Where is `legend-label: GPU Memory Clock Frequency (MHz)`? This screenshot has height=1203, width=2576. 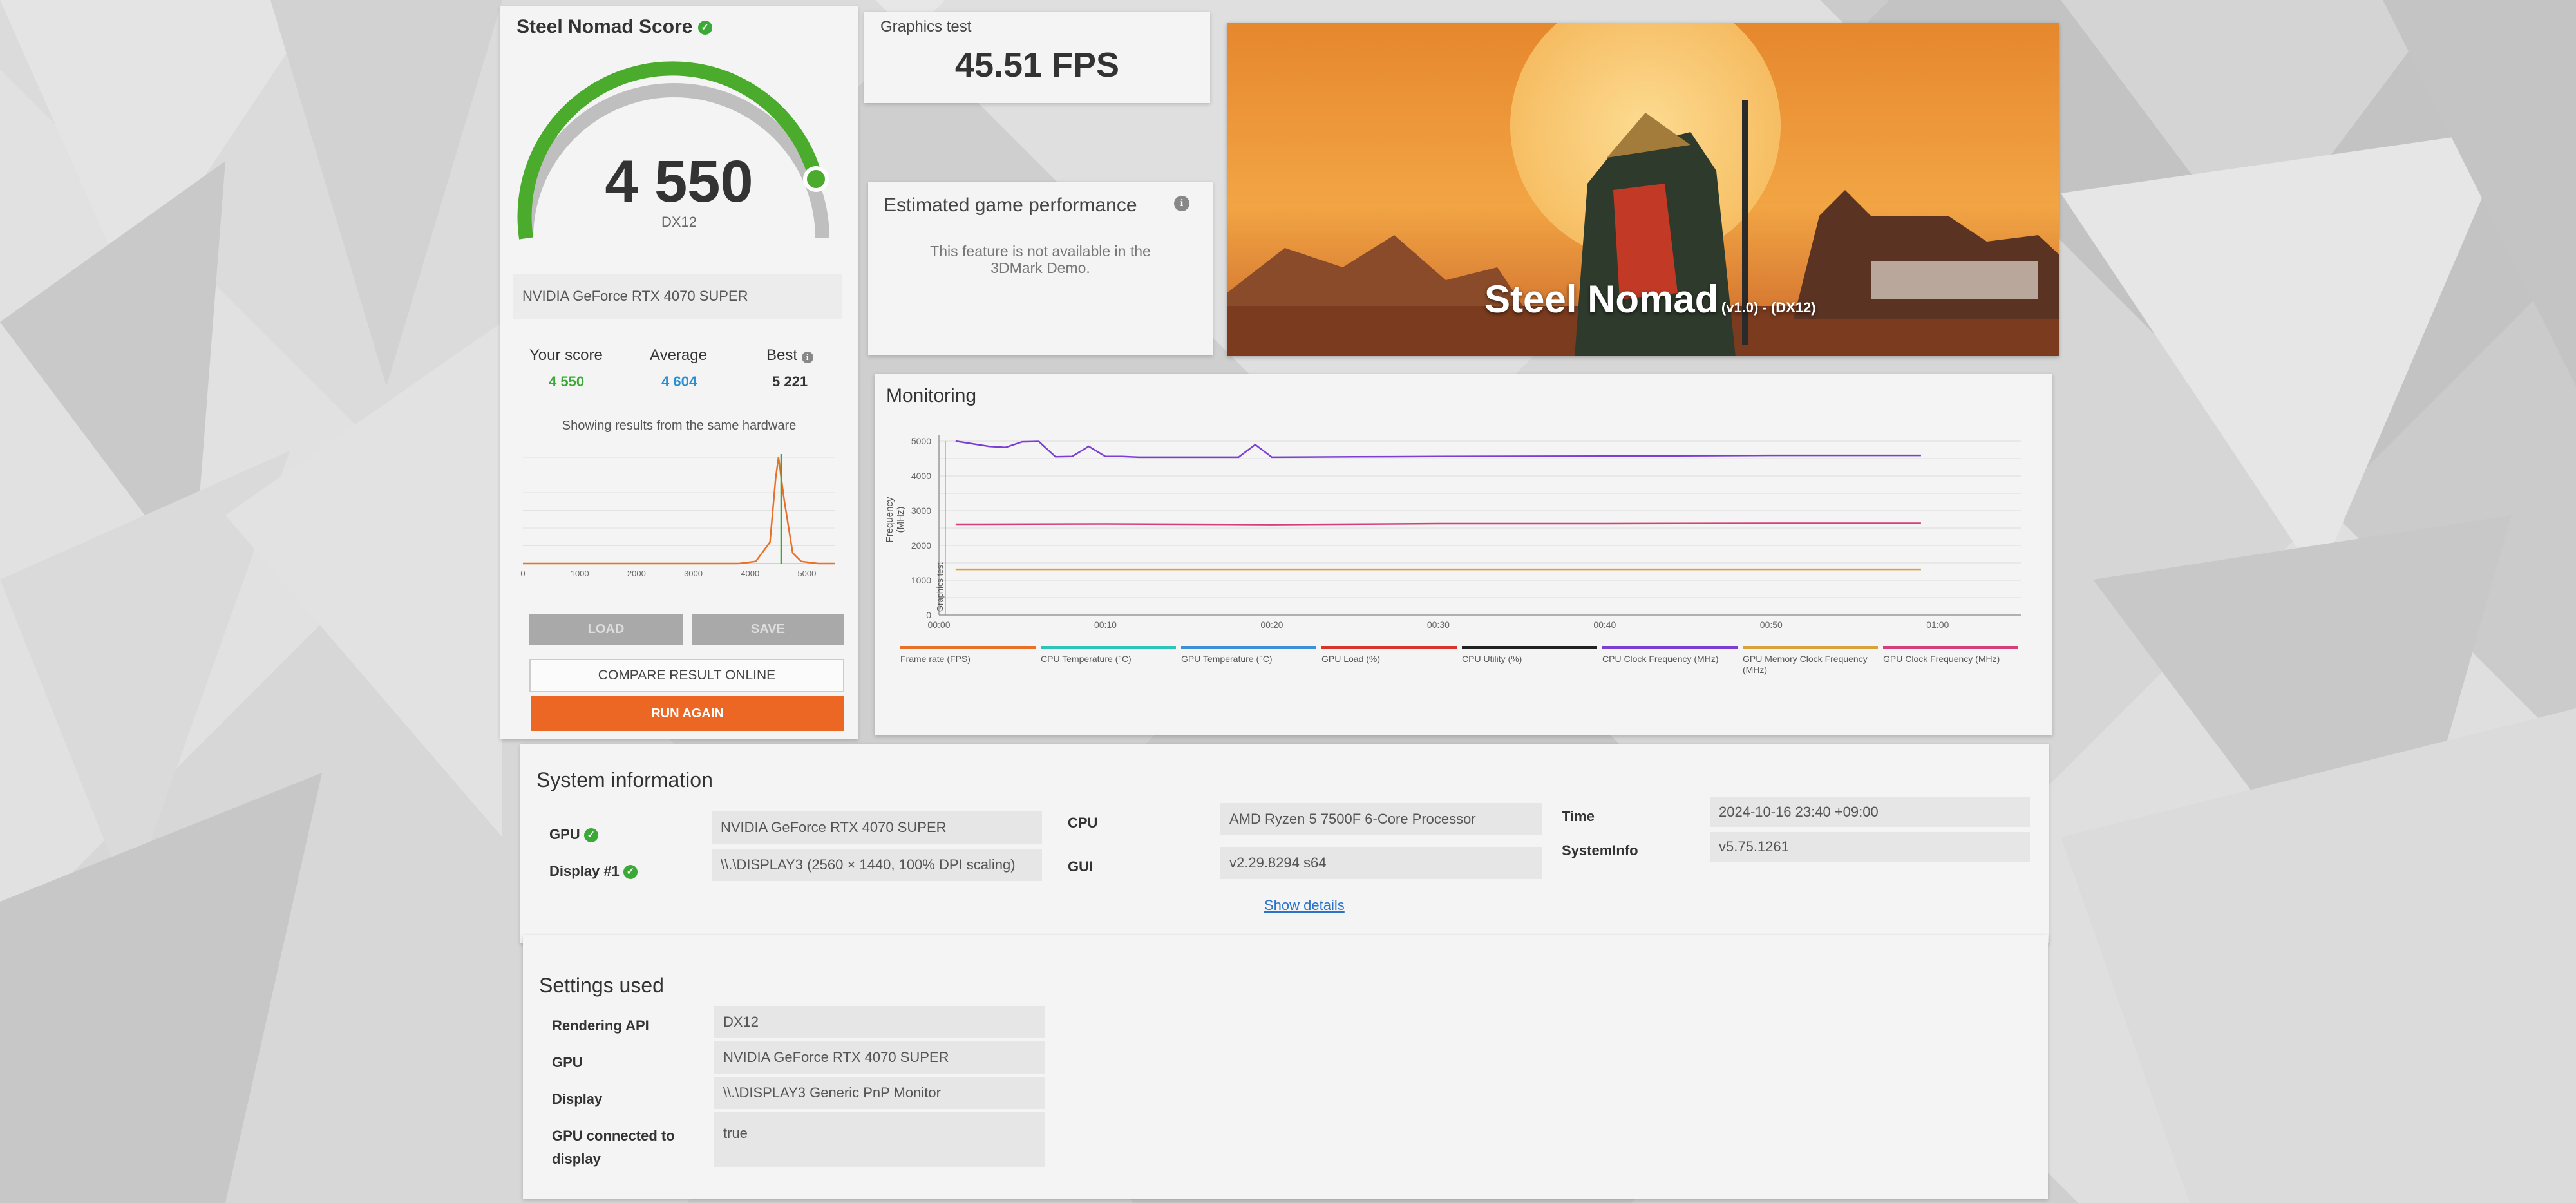 legend-label: GPU Memory Clock Frequency (MHz) is located at coordinates (1810, 665).